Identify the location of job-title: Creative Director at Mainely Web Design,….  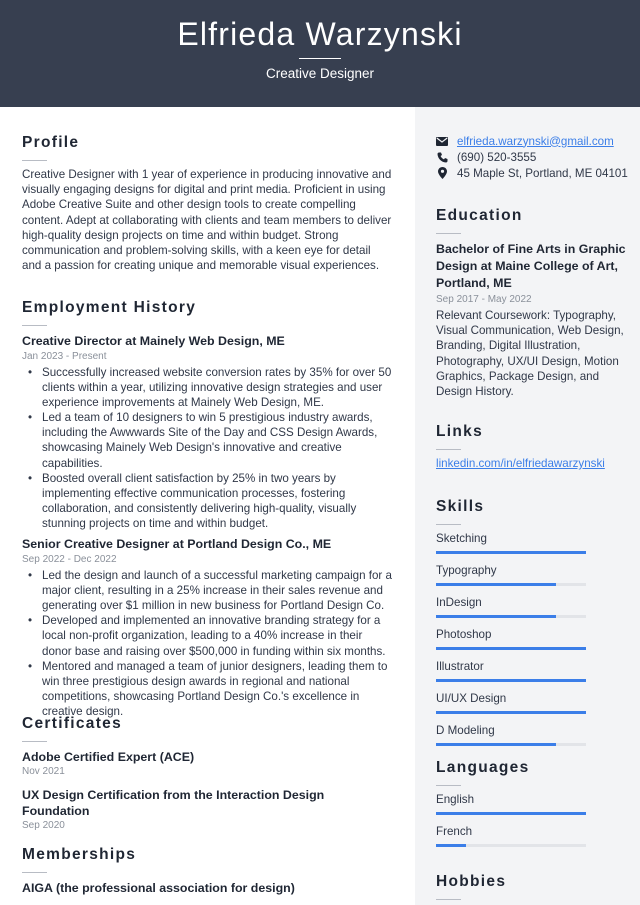
(153, 341).